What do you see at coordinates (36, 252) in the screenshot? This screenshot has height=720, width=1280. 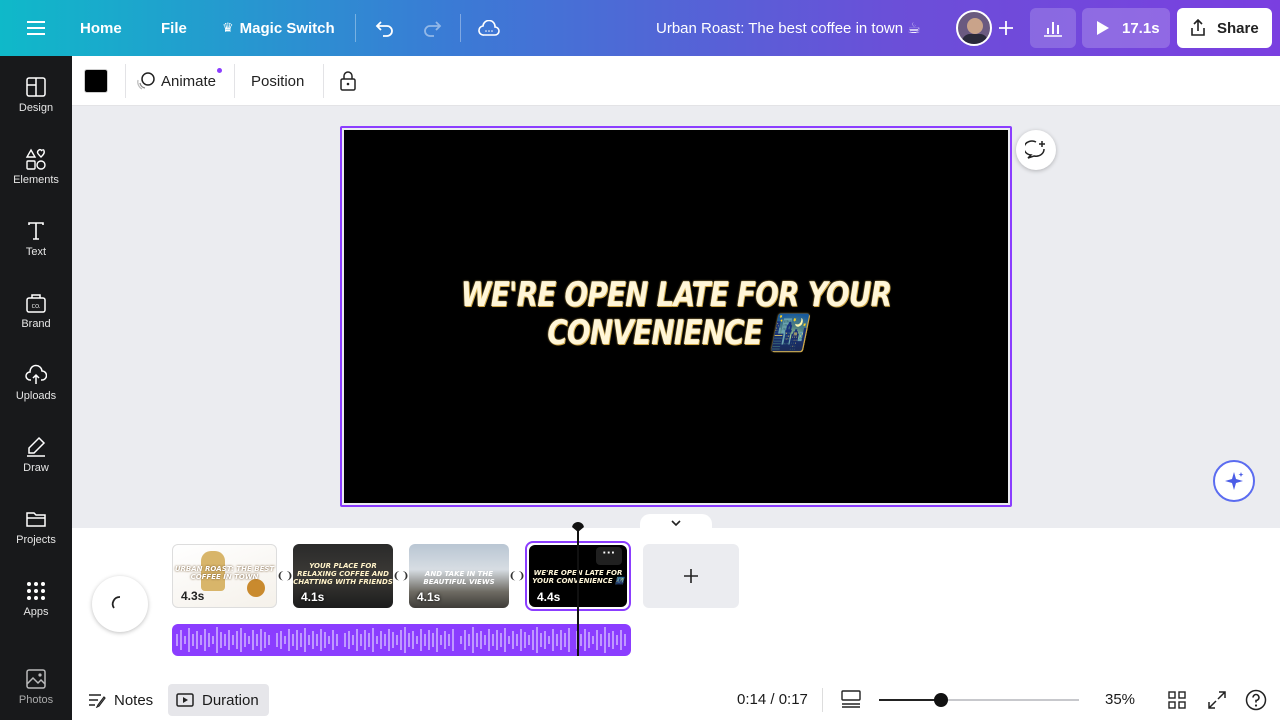 I see `sidebar-label-text: Text` at bounding box center [36, 252].